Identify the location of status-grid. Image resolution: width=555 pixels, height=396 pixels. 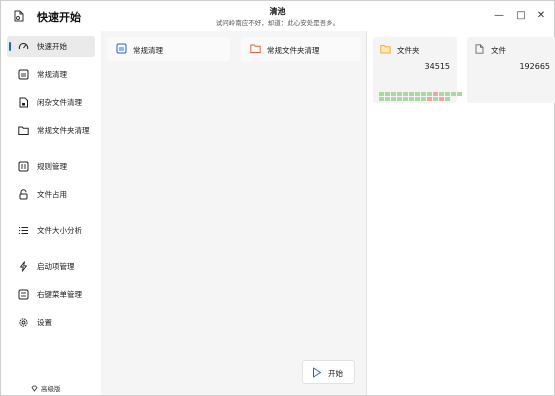
(420, 96).